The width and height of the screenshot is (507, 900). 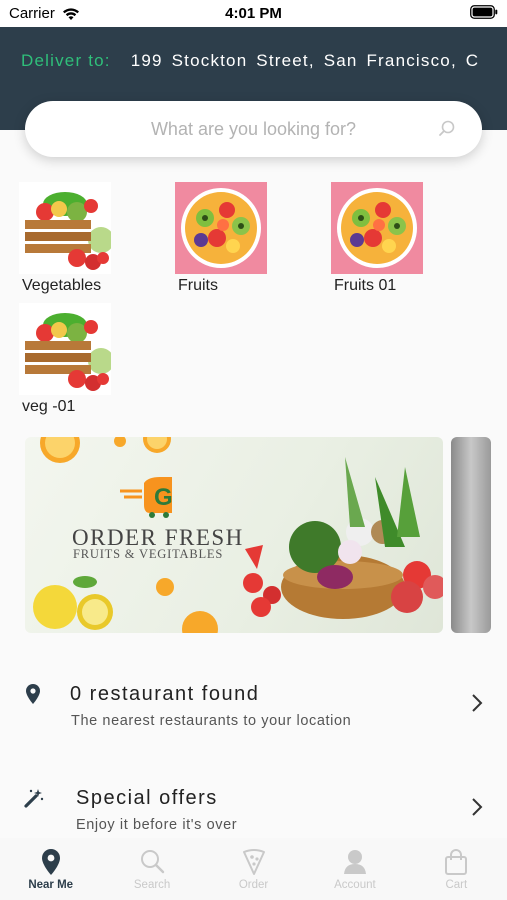 What do you see at coordinates (49, 406) in the screenshot?
I see `category-label: veg -01` at bounding box center [49, 406].